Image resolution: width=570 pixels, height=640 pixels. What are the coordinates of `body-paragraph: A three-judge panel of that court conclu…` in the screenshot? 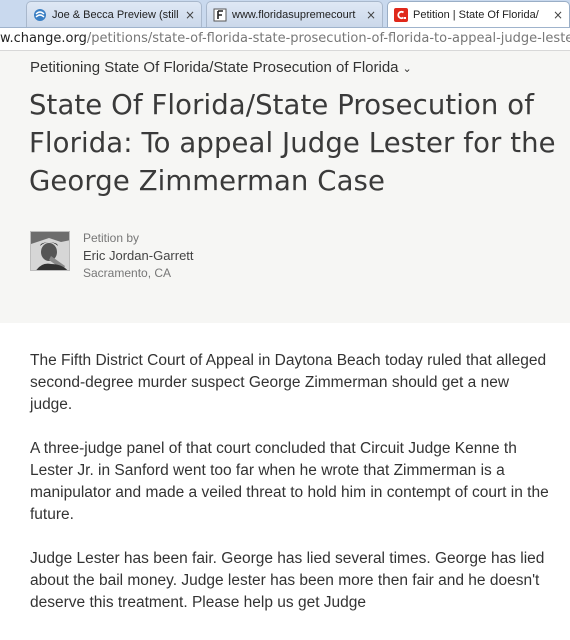 It's located at (289, 481).